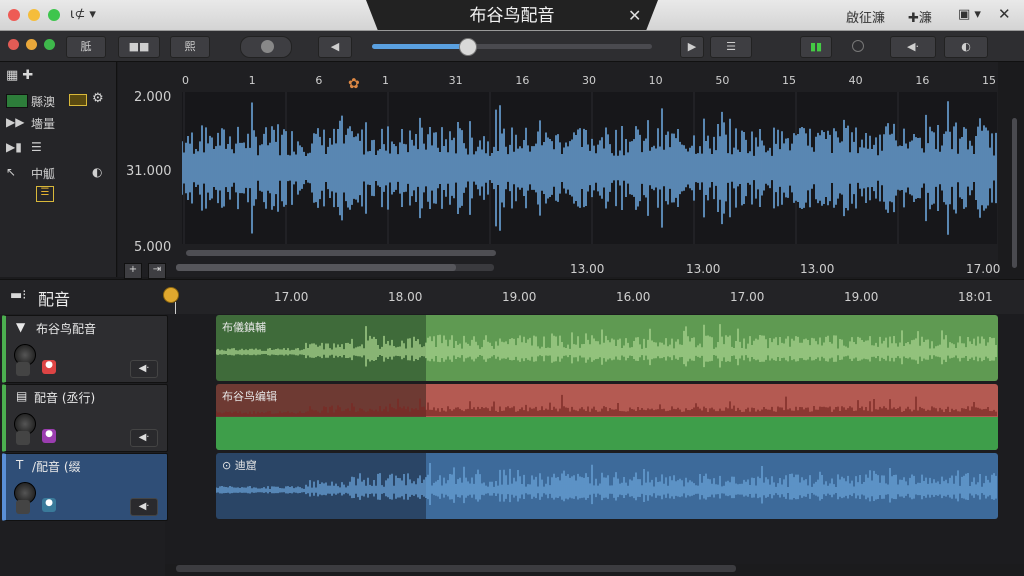 The image size is (1024, 576). Describe the element at coordinates (1004, 14) in the screenshot. I see `close-window-button: ✕` at that location.